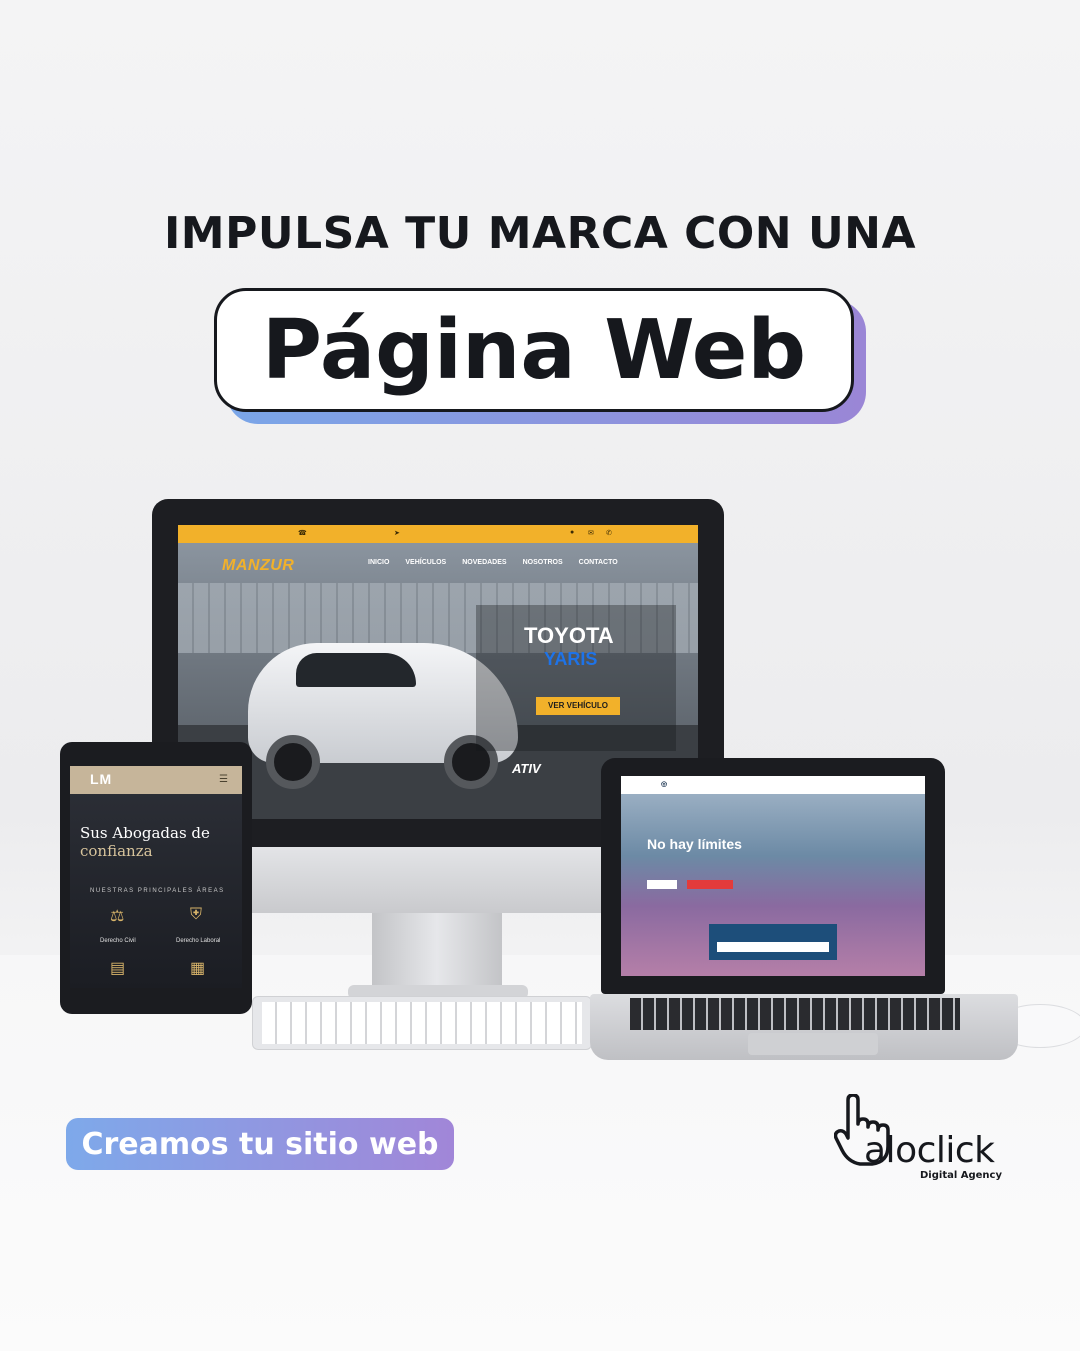 The image size is (1080, 1351). What do you see at coordinates (664, 784) in the screenshot?
I see `laptop-logo-icon: ◎` at bounding box center [664, 784].